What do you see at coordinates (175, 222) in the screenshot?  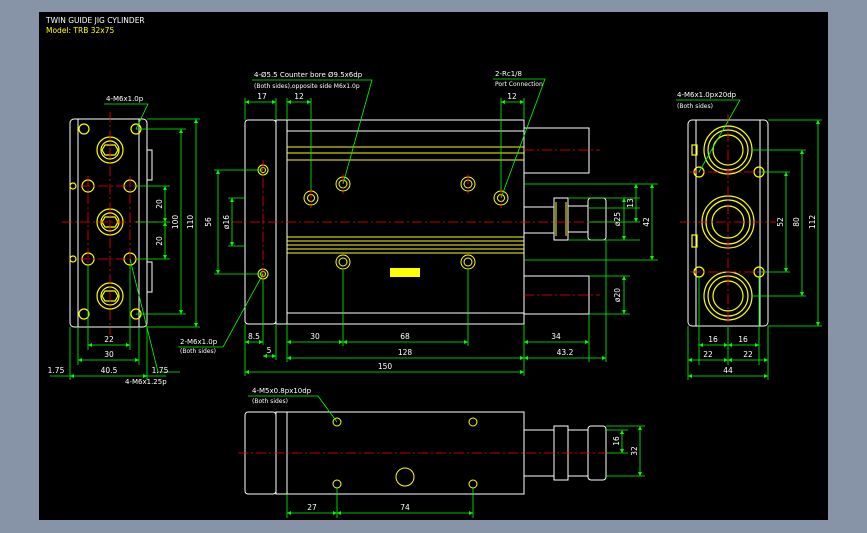 I see `dim-left-100: 100` at bounding box center [175, 222].